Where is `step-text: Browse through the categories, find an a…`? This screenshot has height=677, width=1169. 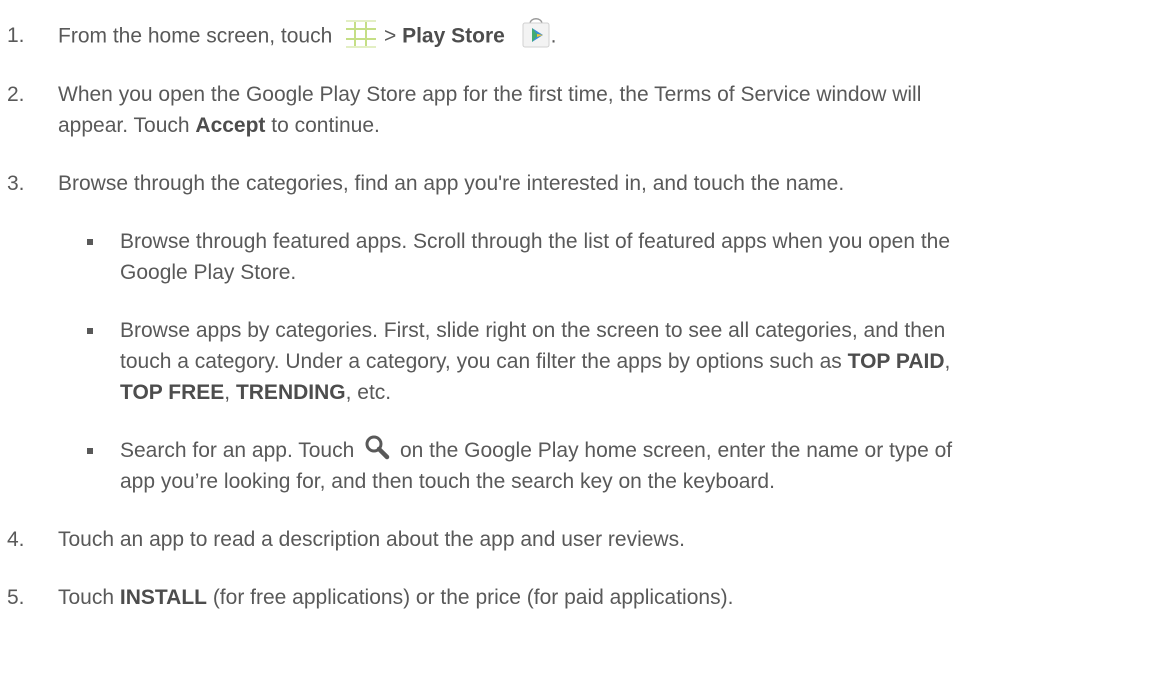
step-text: Browse through the categories, find an a… is located at coordinates (451, 183).